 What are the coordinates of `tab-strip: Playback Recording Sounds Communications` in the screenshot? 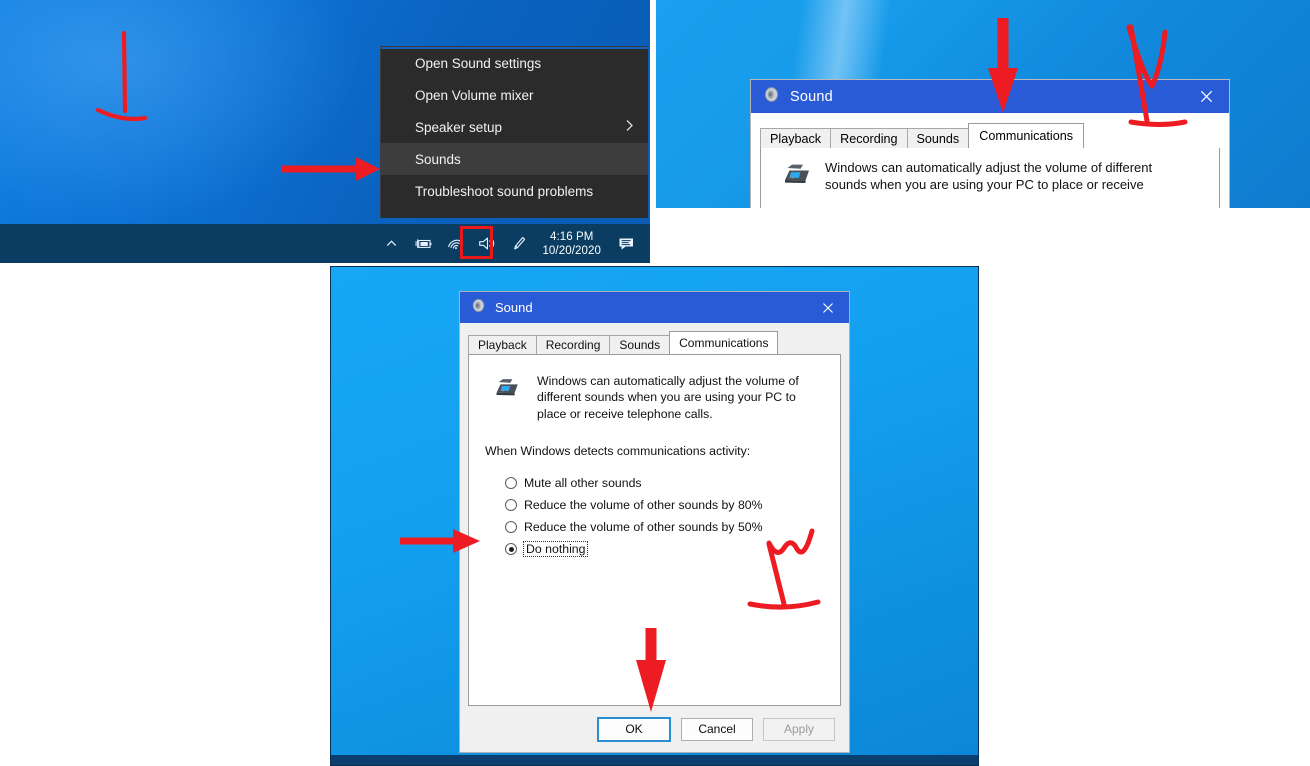 It's located at (654, 342).